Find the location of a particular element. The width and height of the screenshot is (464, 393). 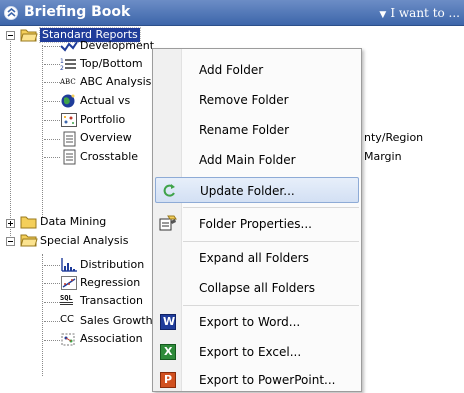

tree-item-association: Association is located at coordinates (111, 339).